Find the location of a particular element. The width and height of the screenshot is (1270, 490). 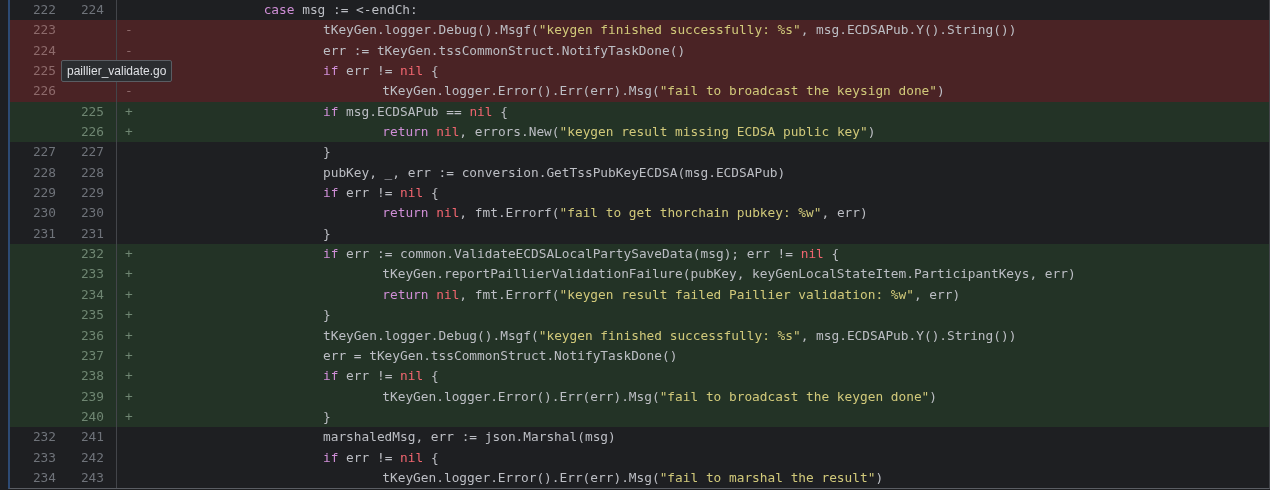

code-line: marshaledMsg, err := json.Marshal(msg) is located at coordinates (469, 437).